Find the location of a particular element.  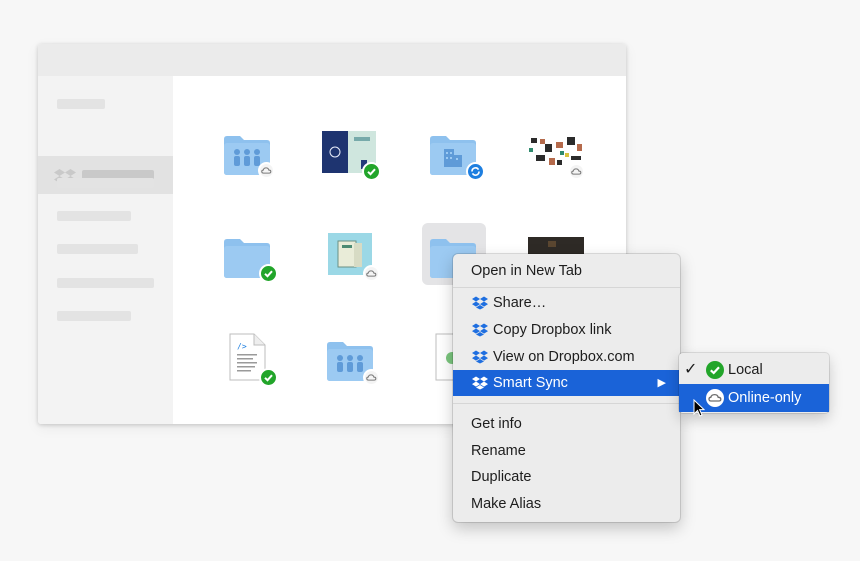

mouse-cursor-icon is located at coordinates (699, 408).